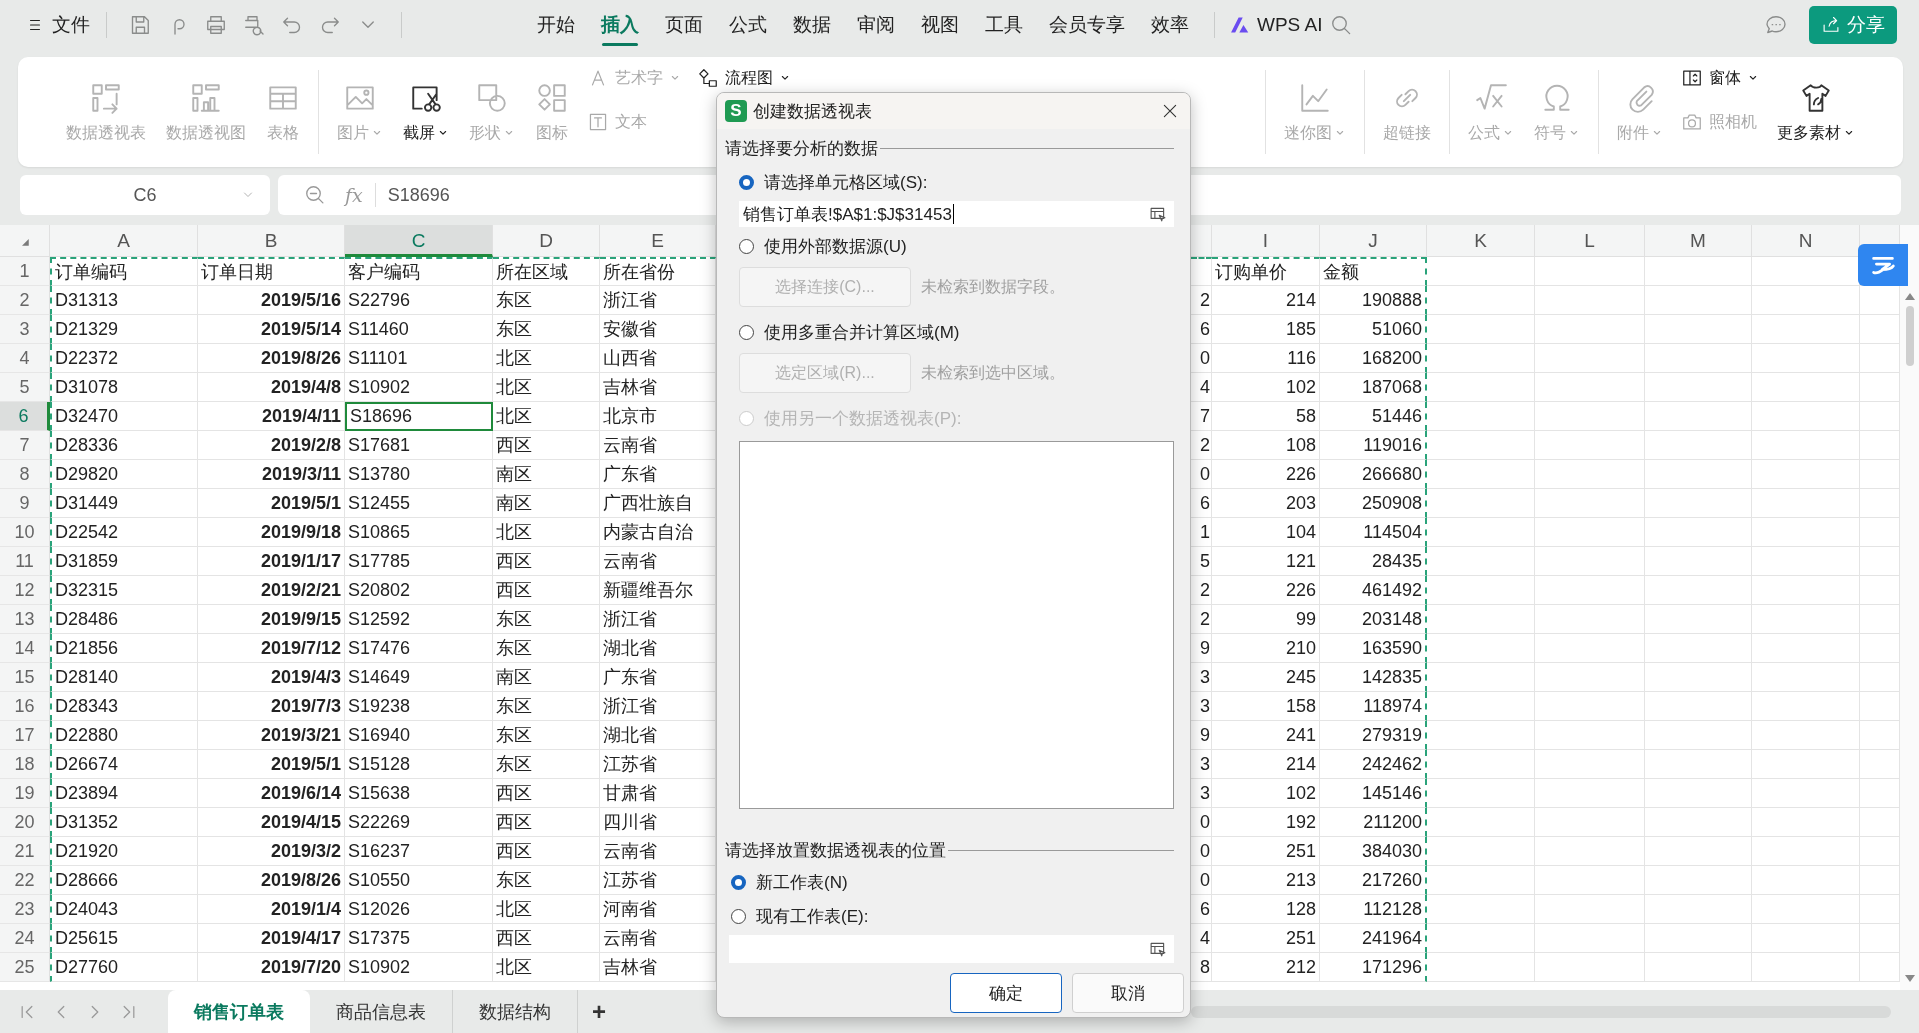  Describe the element at coordinates (1266, 851) in the screenshot. I see `table-cell: 251` at that location.